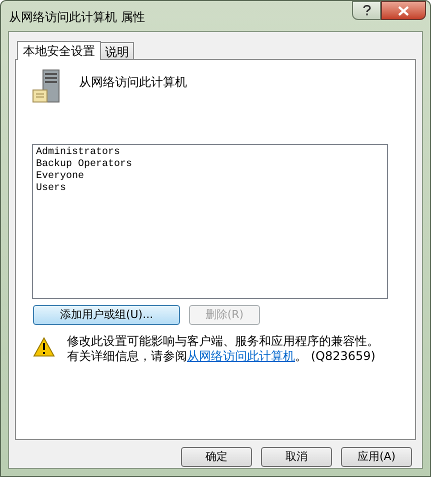 This screenshot has height=477, width=431. What do you see at coordinates (296, 457) in the screenshot?
I see `cancel-button: 取消` at bounding box center [296, 457].